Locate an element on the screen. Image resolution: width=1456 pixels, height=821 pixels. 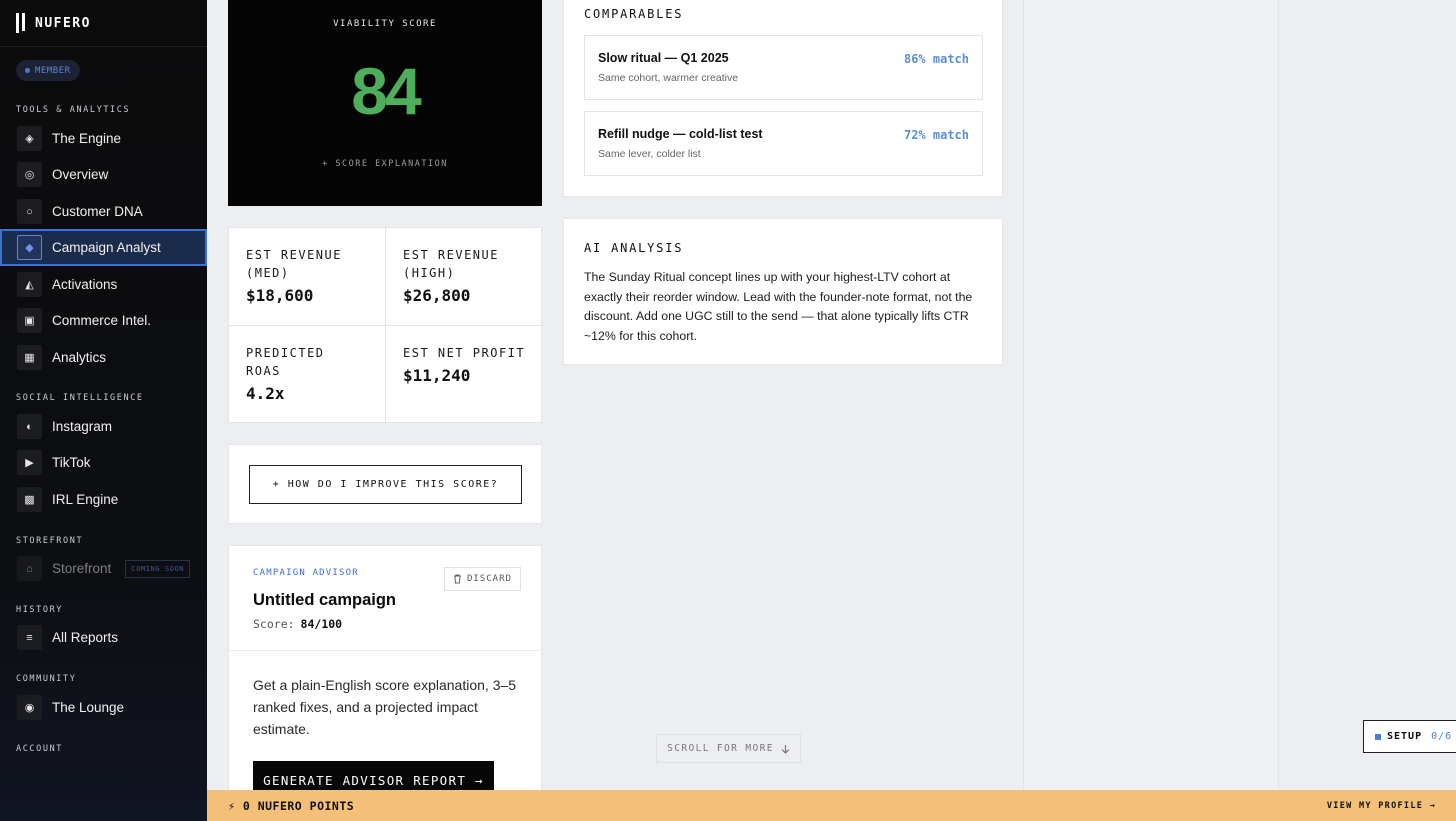
sidebar-item-label: Activations is located at coordinates (85, 284).